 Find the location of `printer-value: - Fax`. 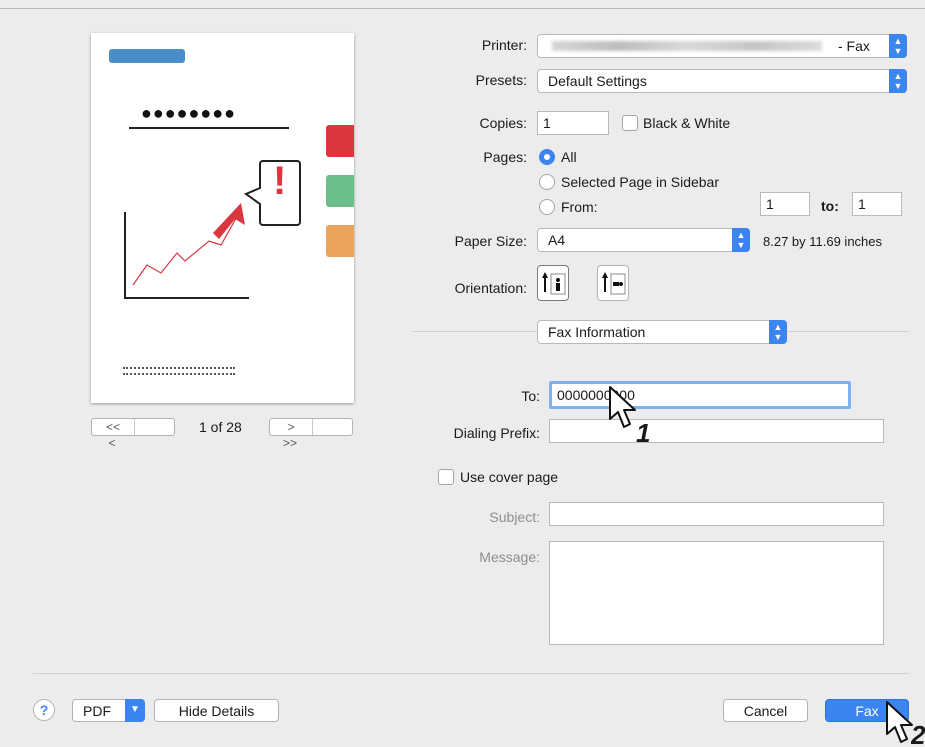

printer-value: - Fax is located at coordinates (854, 46).